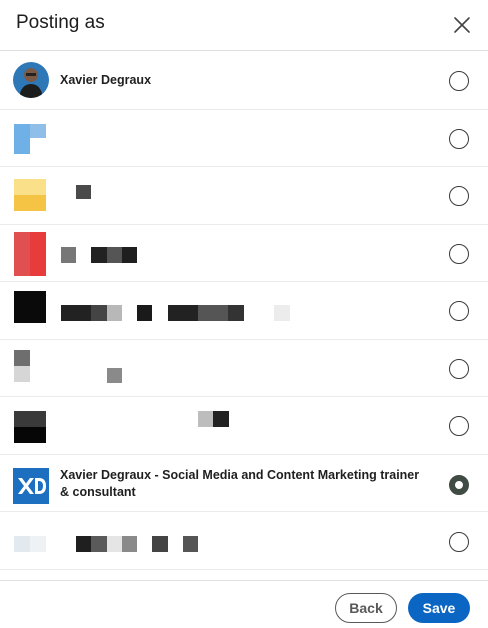 Image resolution: width=488 pixels, height=628 pixels. I want to click on dialog-title: Posting as, so click(60, 22).